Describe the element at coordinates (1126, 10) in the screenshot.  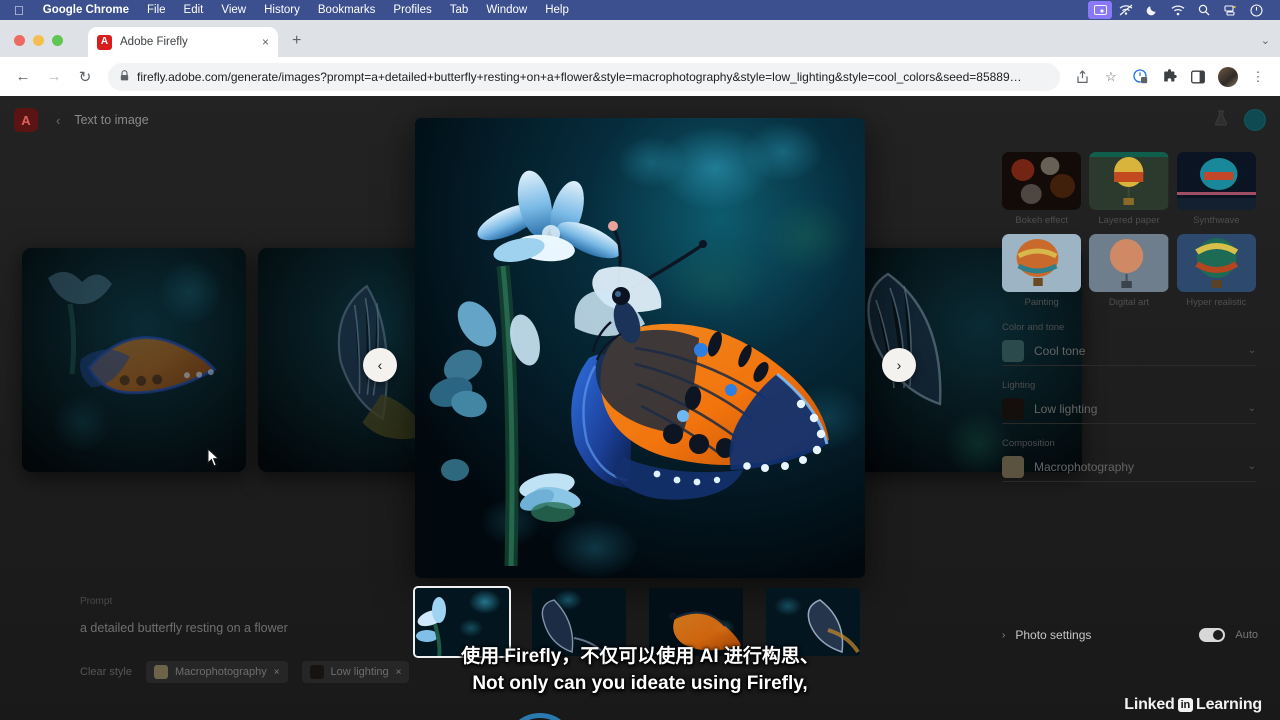
I see `wifi-off-icon` at that location.